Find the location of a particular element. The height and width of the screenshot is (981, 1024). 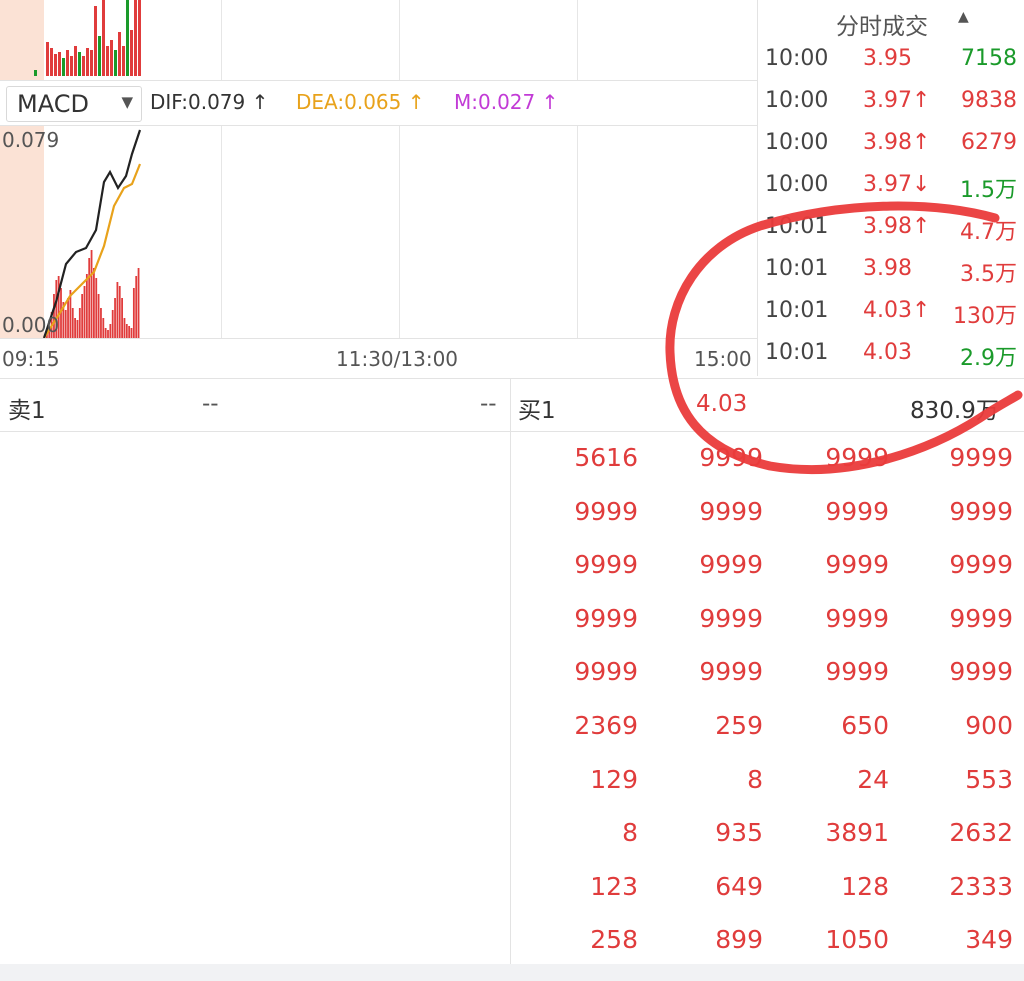

trade-price: 4.03↑ is located at coordinates (897, 310).